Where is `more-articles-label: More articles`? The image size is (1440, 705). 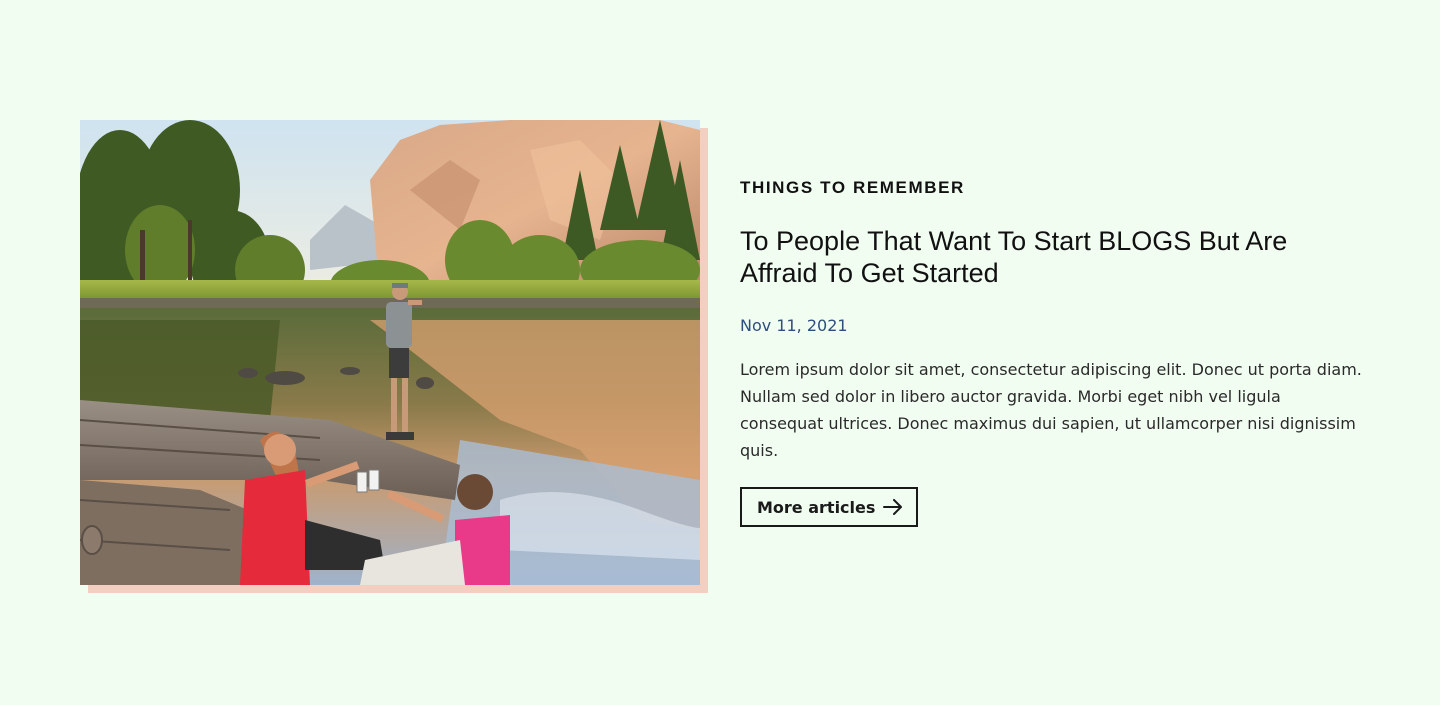 more-articles-label: More articles is located at coordinates (816, 507).